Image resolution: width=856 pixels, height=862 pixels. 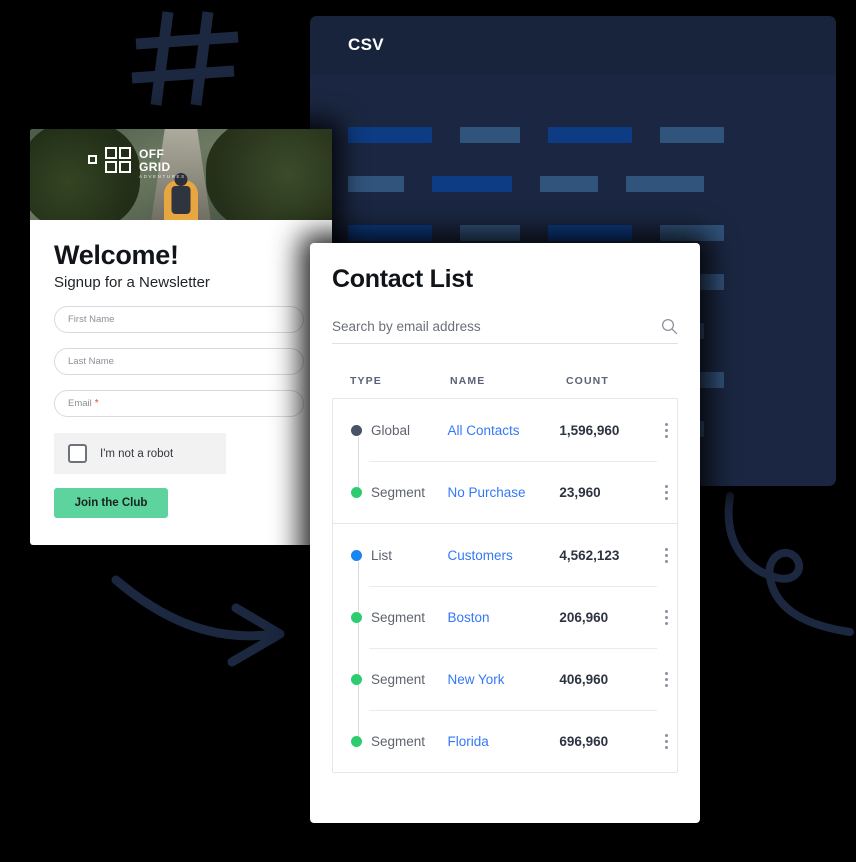 I want to click on page-subtitle: Signup for a Newsletter, so click(x=132, y=282).